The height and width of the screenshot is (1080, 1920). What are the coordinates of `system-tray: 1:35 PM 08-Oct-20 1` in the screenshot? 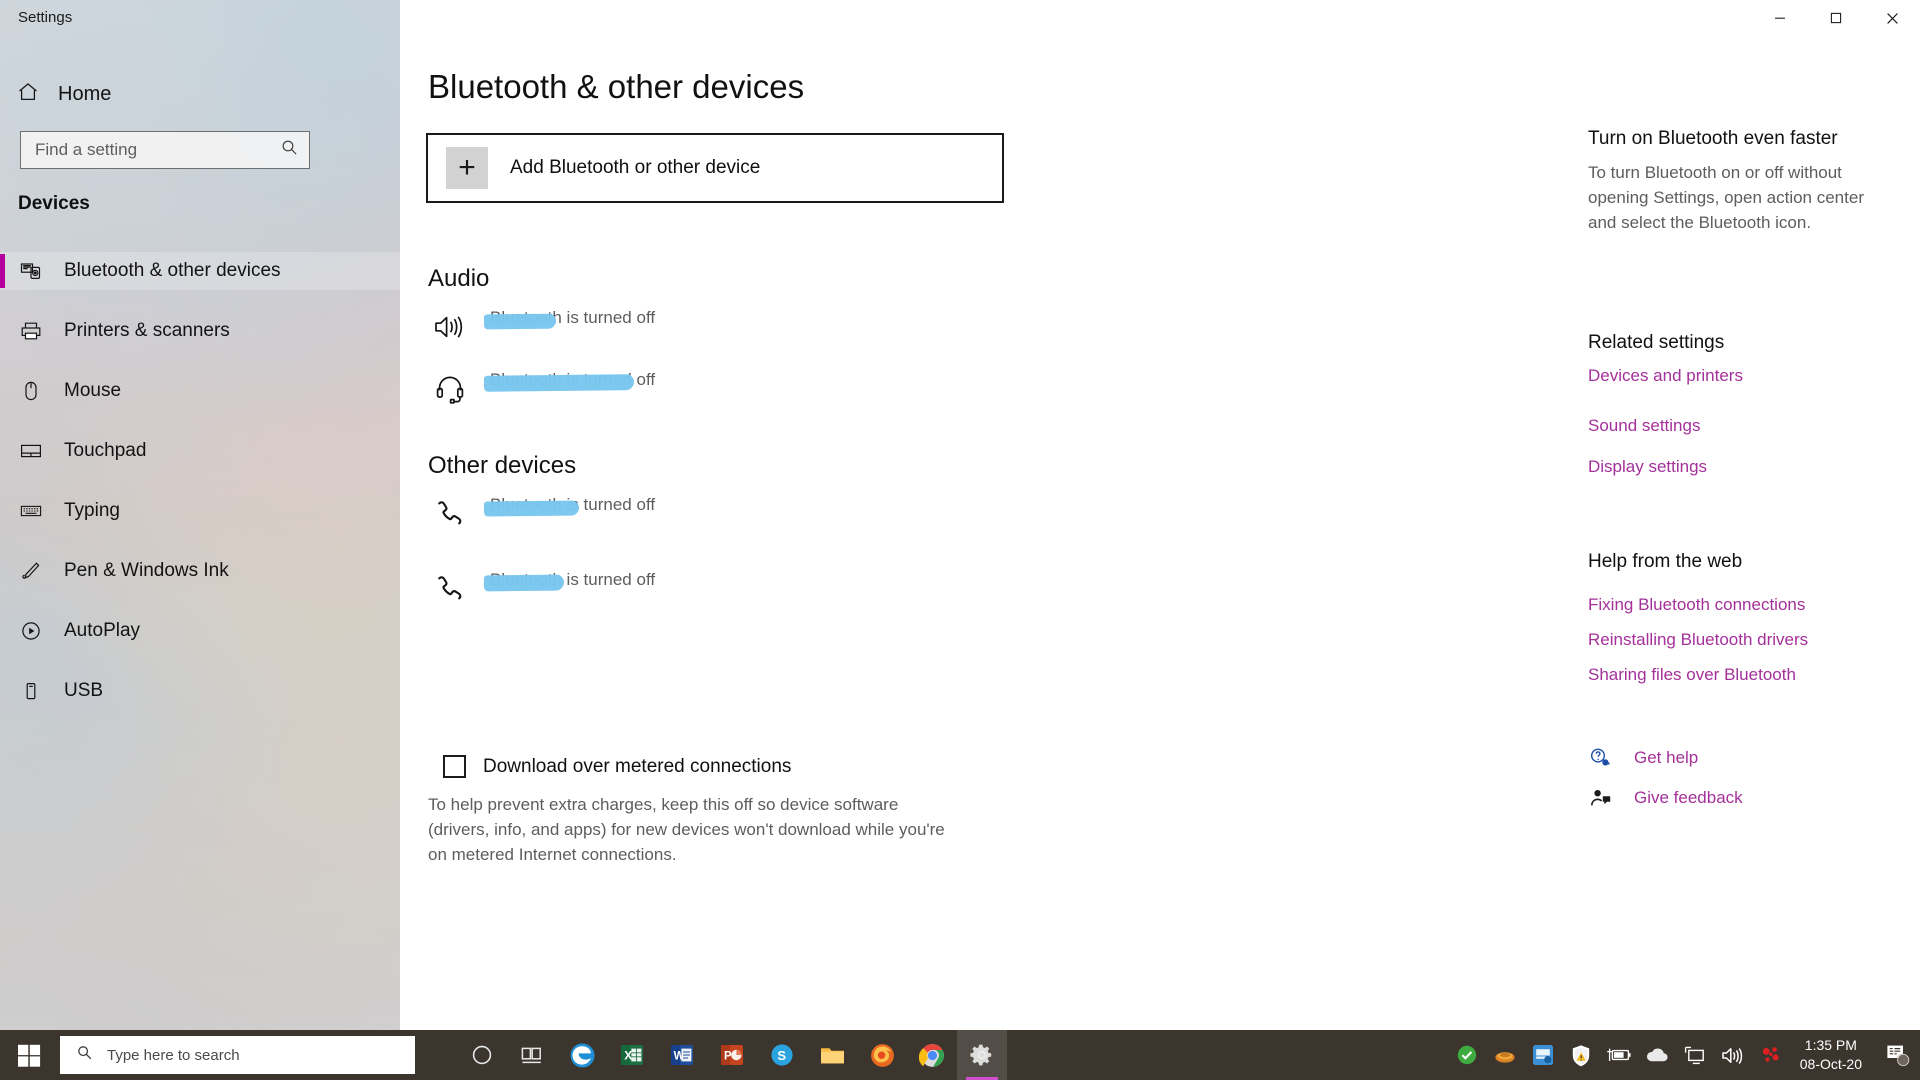 It's located at (1684, 1055).